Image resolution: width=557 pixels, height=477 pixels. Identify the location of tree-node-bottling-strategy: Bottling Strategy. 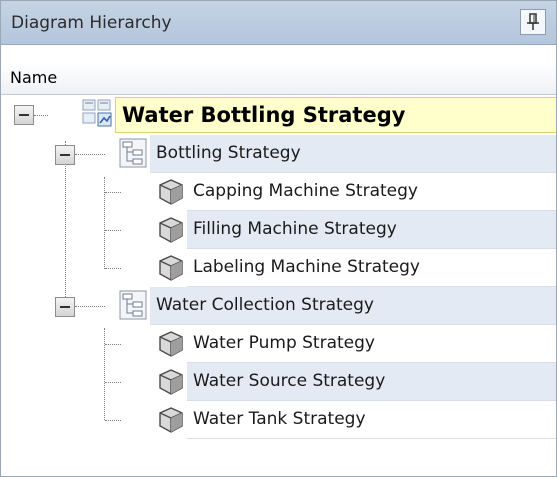
(353, 154).